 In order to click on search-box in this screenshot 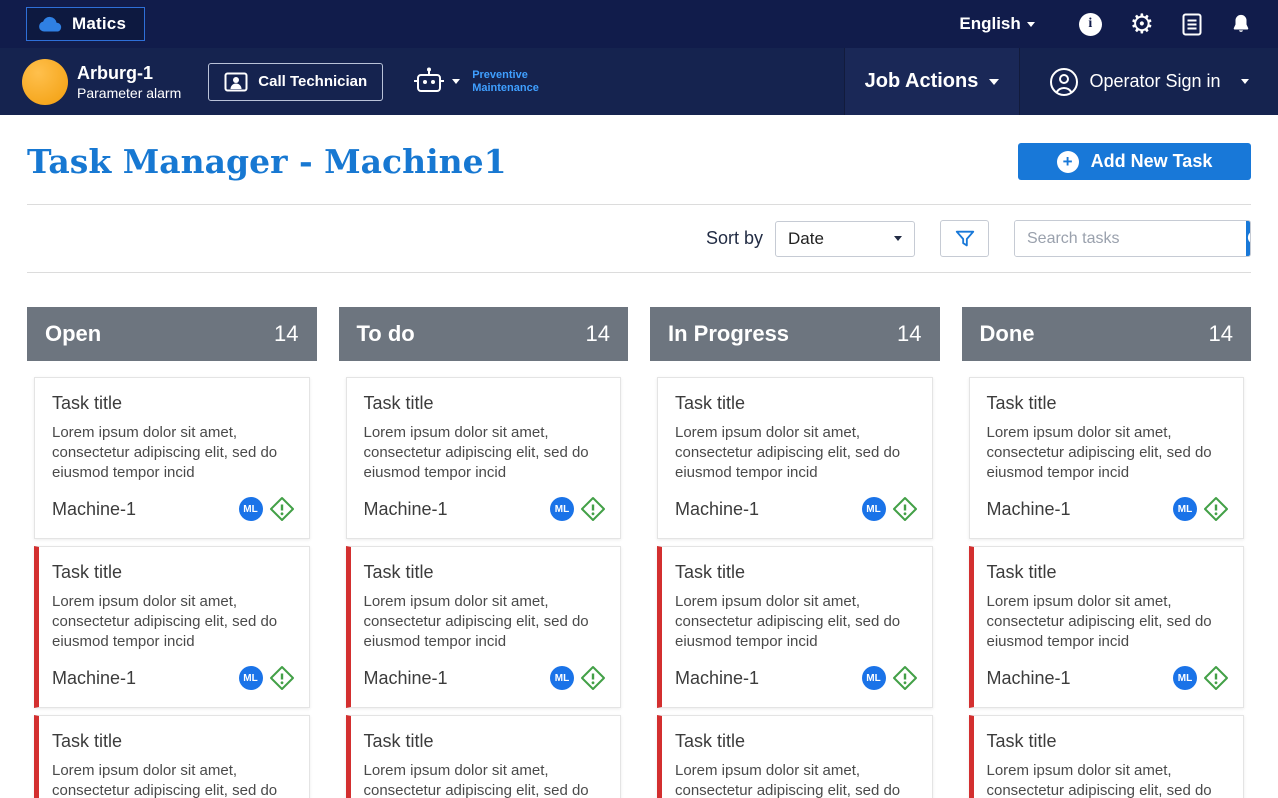, I will do `click(1132, 238)`.